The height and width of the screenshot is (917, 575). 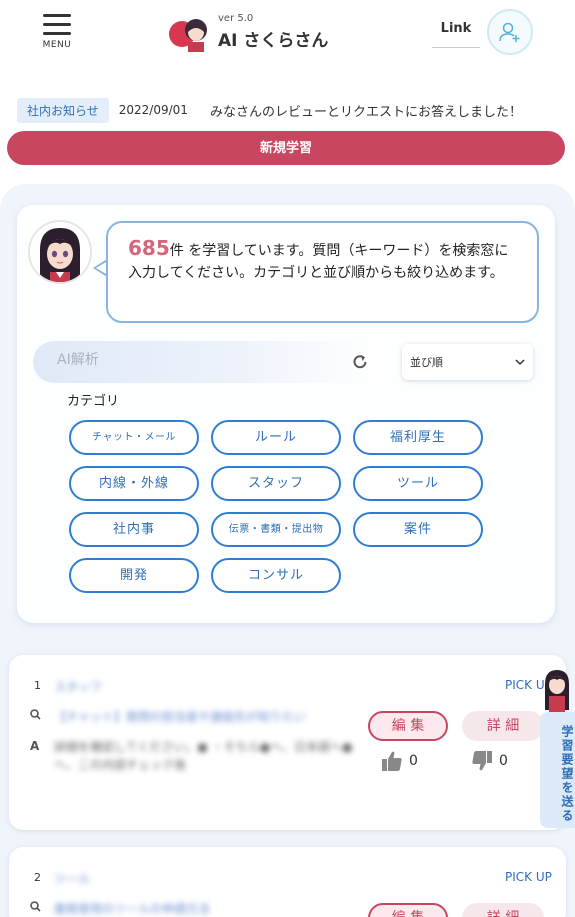 I want to click on result-question: 業務使用のツールの申請方法, so click(x=132, y=908).